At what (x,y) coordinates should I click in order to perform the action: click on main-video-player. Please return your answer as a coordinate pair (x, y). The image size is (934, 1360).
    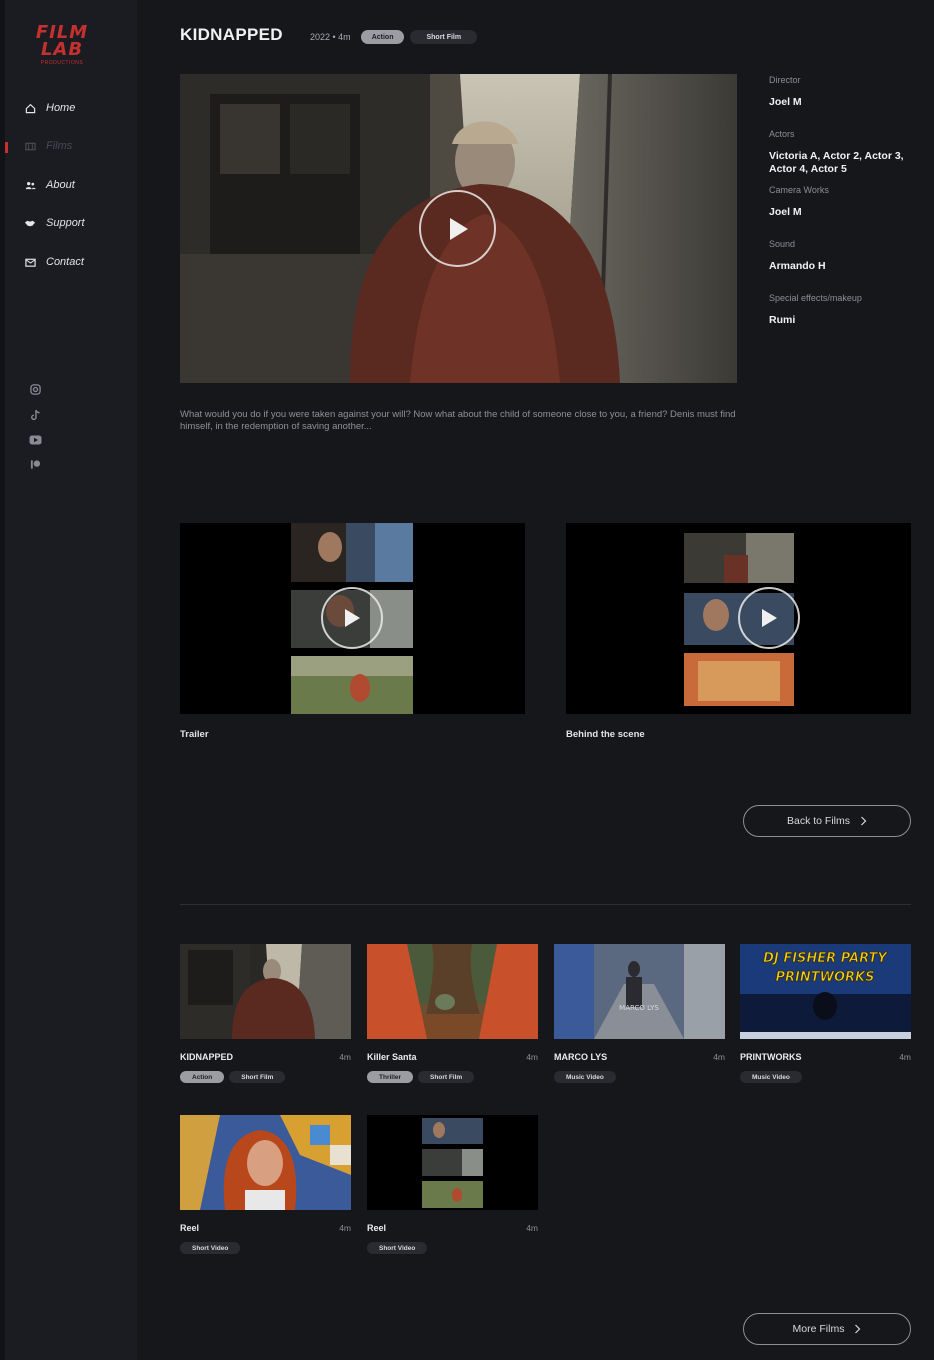
    Looking at the image, I should click on (458, 228).